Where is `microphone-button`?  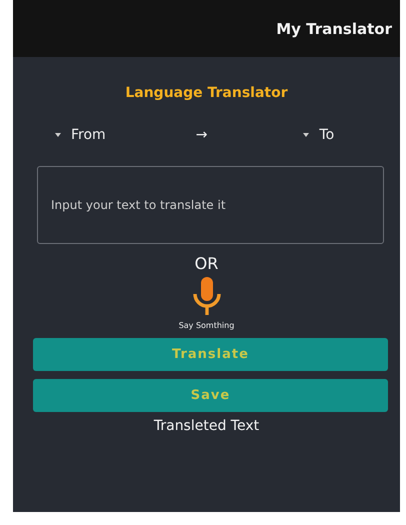
microphone-button is located at coordinates (207, 296).